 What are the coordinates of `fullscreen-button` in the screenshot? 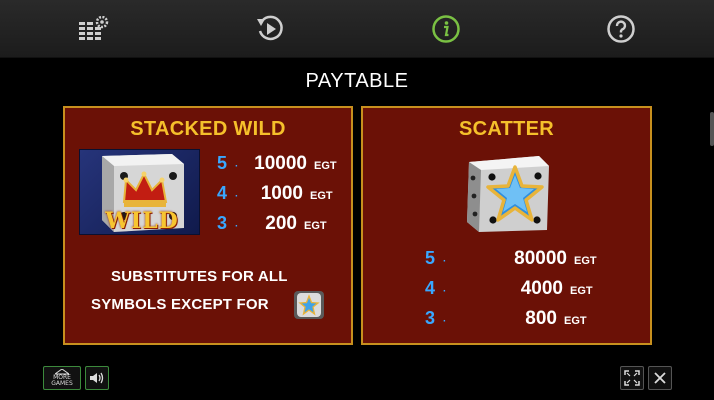 It's located at (632, 378).